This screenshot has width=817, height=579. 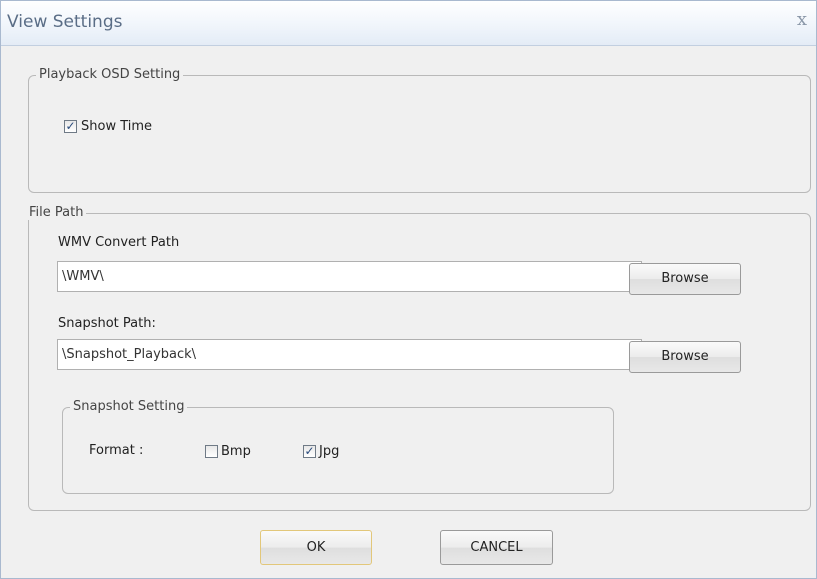 What do you see at coordinates (65, 22) in the screenshot?
I see `window-title: View Settings` at bounding box center [65, 22].